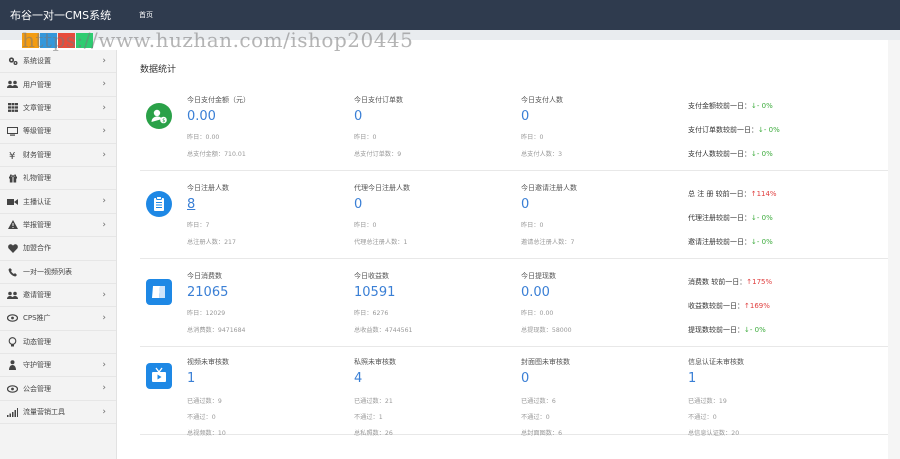  I want to click on stat-title: 今日支付订单数, so click(378, 100).